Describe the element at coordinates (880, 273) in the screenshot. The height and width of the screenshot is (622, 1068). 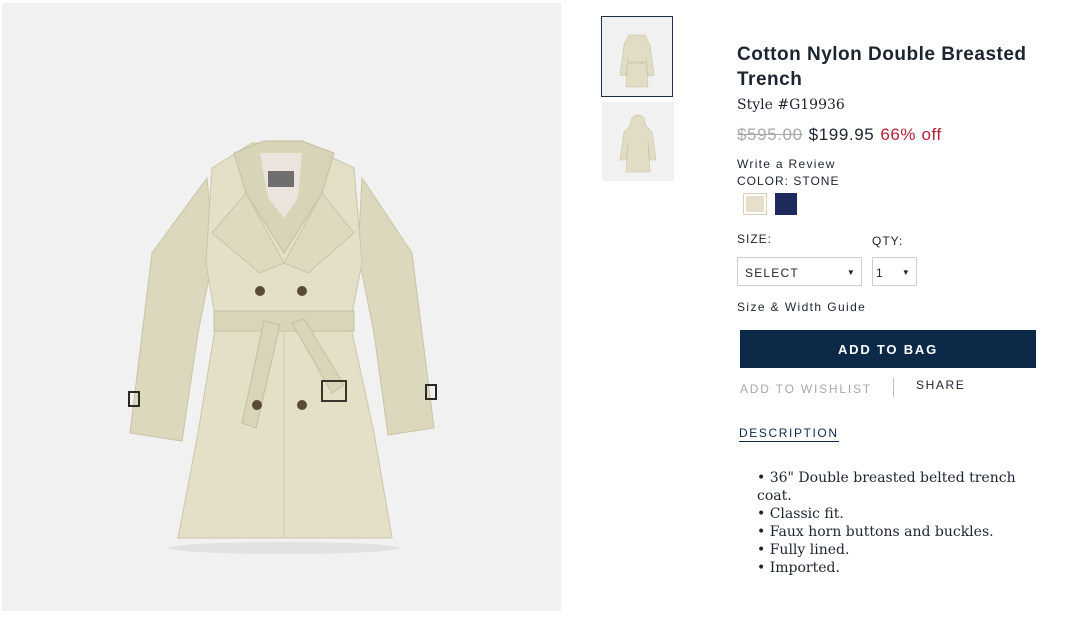
I see `qty-select-value: 1` at that location.